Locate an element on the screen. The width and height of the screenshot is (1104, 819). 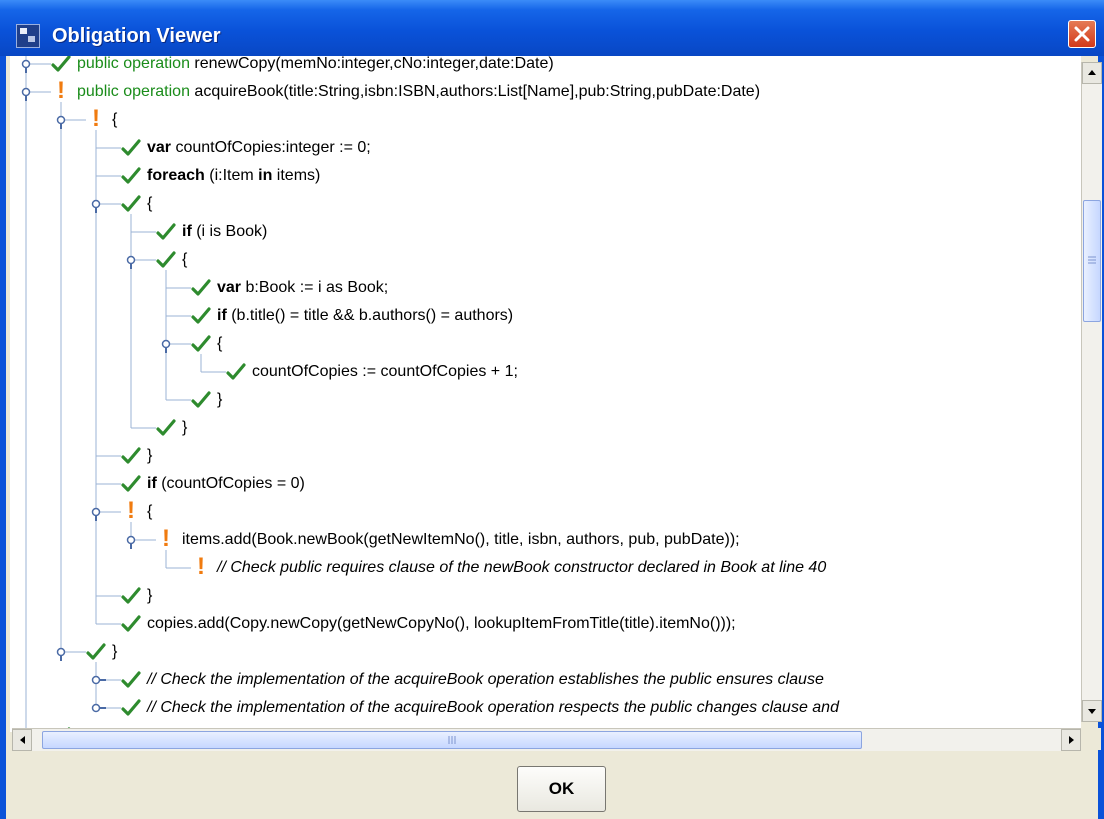
code-segment: countOfCopies := countOfCopies + 1; is located at coordinates (385, 371).